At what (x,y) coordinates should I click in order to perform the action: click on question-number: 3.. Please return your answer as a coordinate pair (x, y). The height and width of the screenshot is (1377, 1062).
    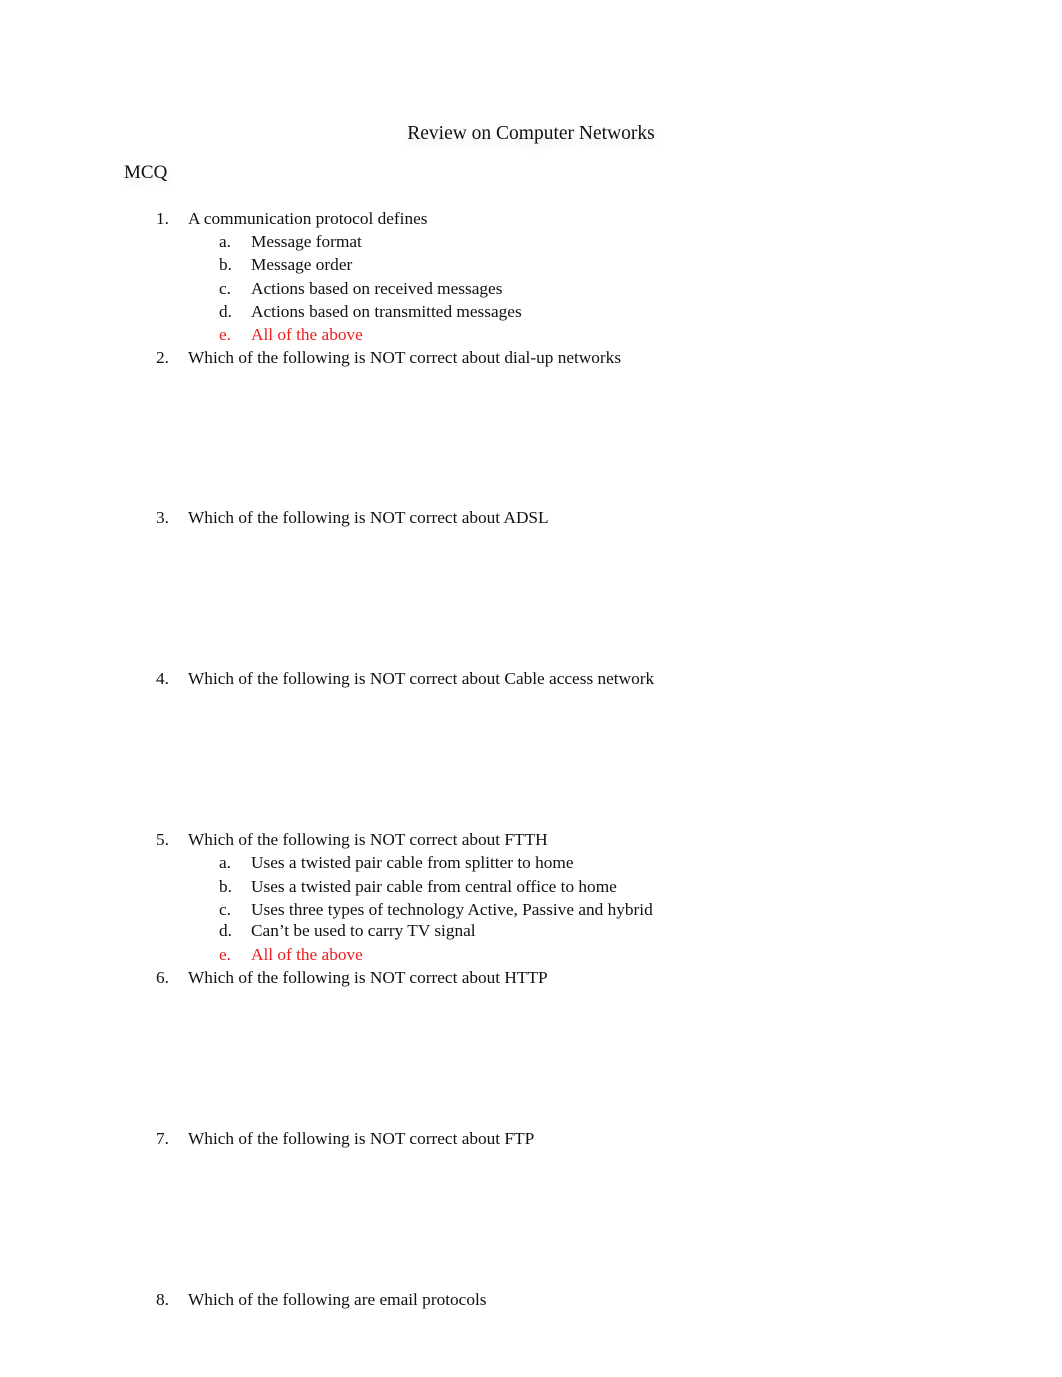
    Looking at the image, I should click on (162, 517).